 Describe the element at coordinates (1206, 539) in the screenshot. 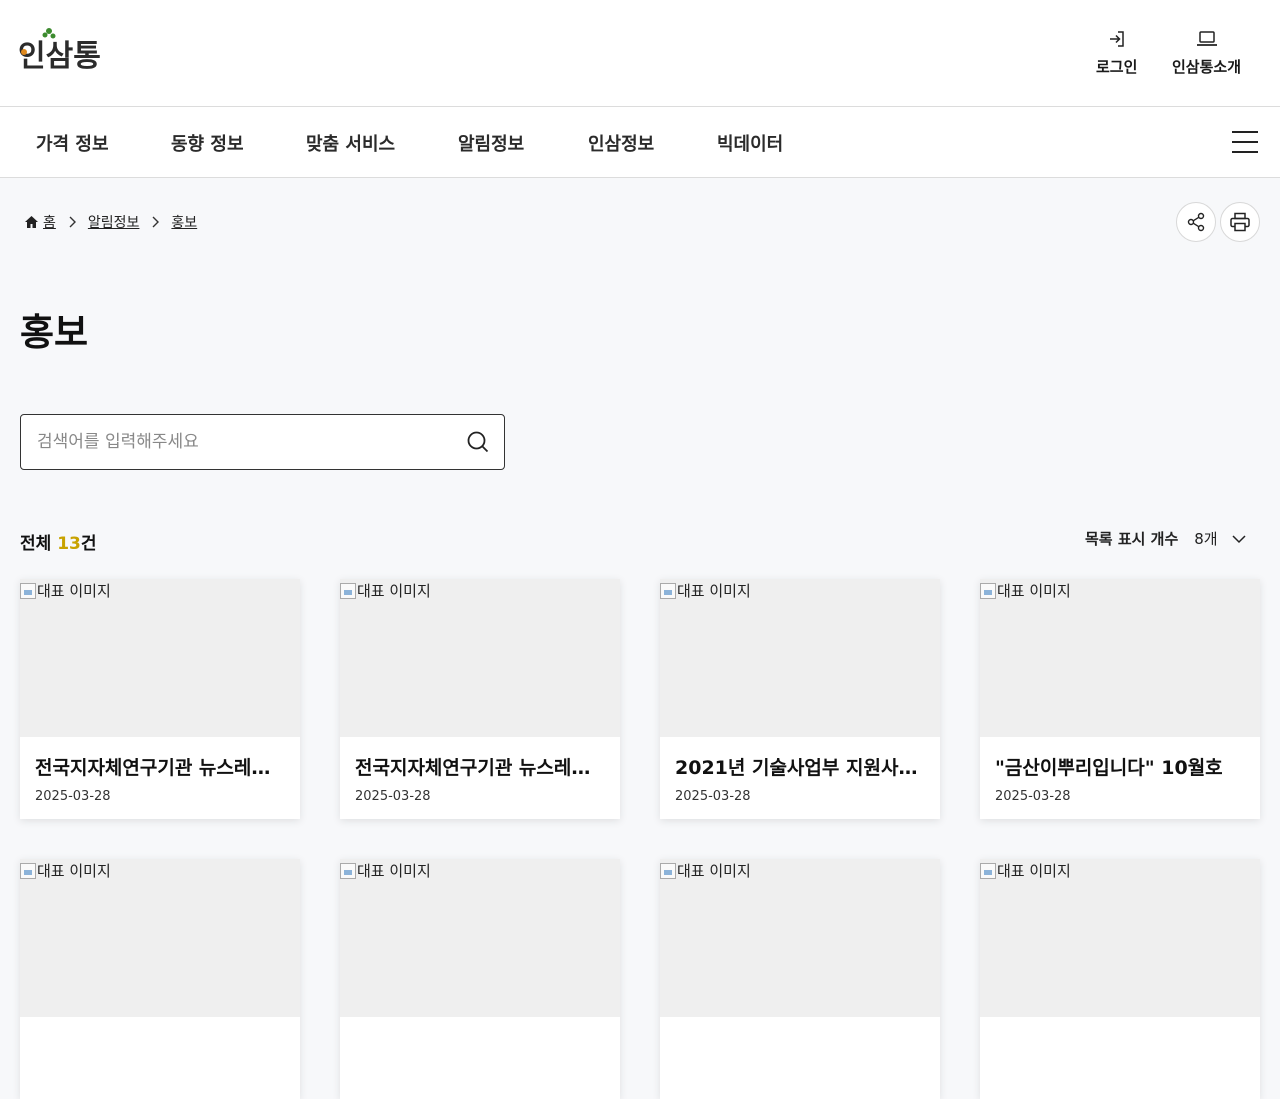

I see `per-page-value: 8개` at that location.